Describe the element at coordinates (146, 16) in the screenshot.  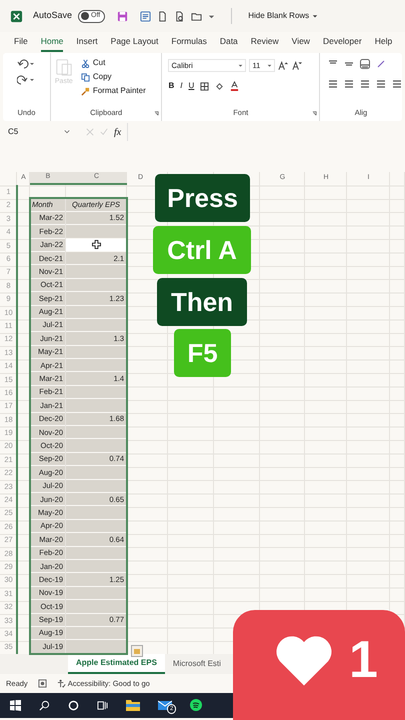
I see `form-icon` at that location.